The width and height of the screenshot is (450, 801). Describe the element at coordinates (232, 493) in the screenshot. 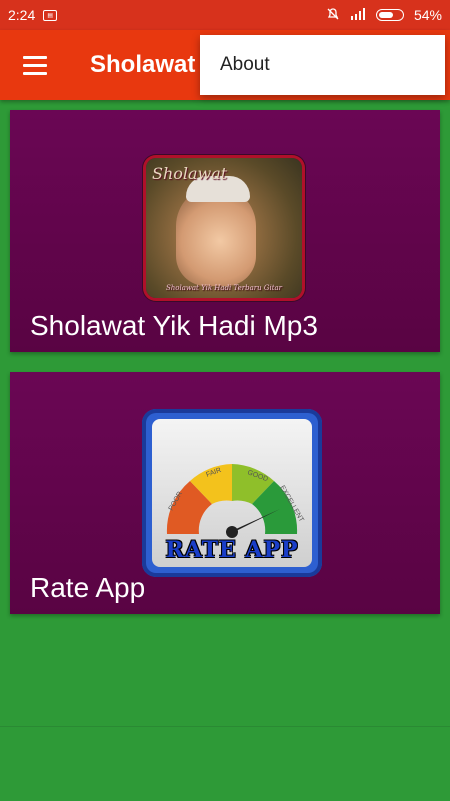

I see `rate-app-gauge-icon: POOR FAIR GOOD EXCELLENT RATE APP` at that location.